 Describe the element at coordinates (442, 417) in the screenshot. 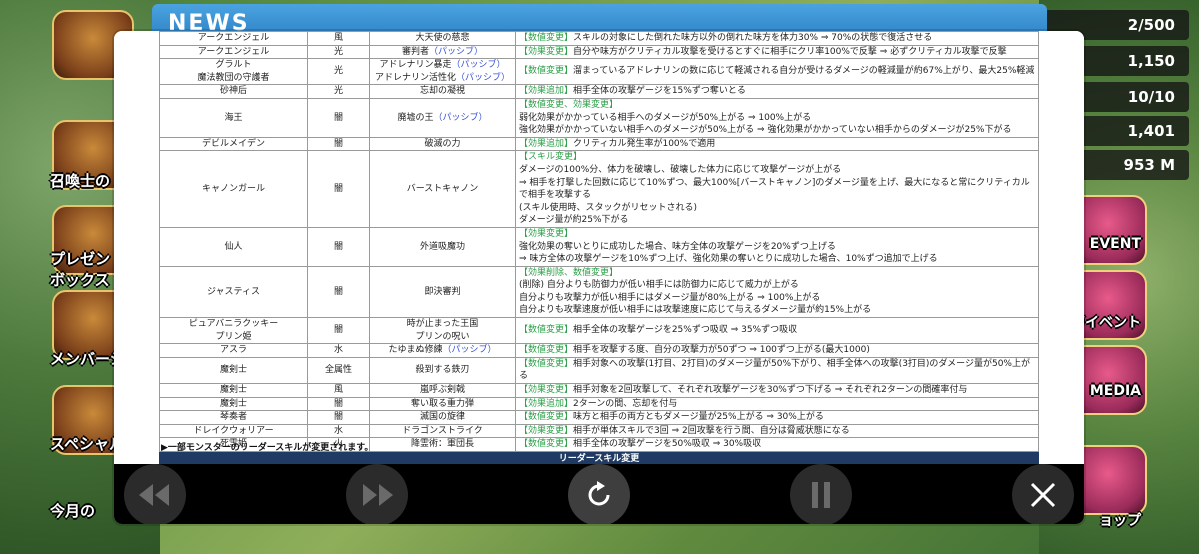

I see `skill-name: 滅国の旋律` at that location.